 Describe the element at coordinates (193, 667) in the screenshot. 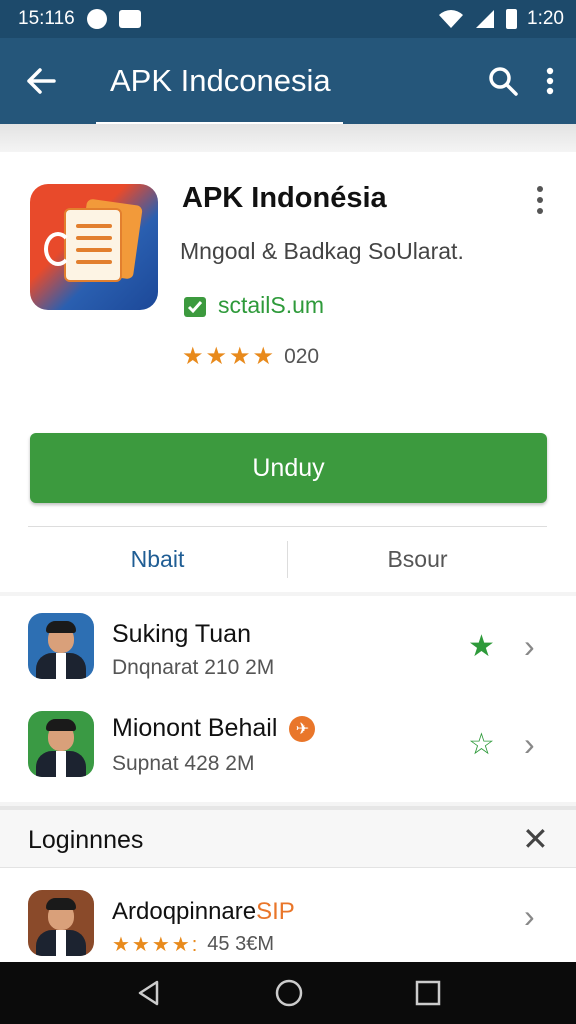

I see `list-item-meta: Dnqnarat 210 2M` at that location.